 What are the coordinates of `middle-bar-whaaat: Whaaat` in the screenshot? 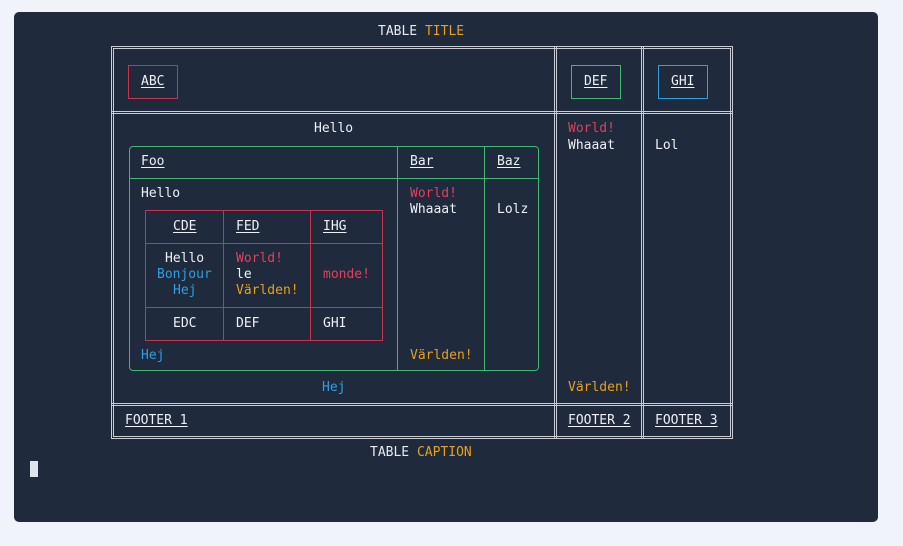 It's located at (433, 209).